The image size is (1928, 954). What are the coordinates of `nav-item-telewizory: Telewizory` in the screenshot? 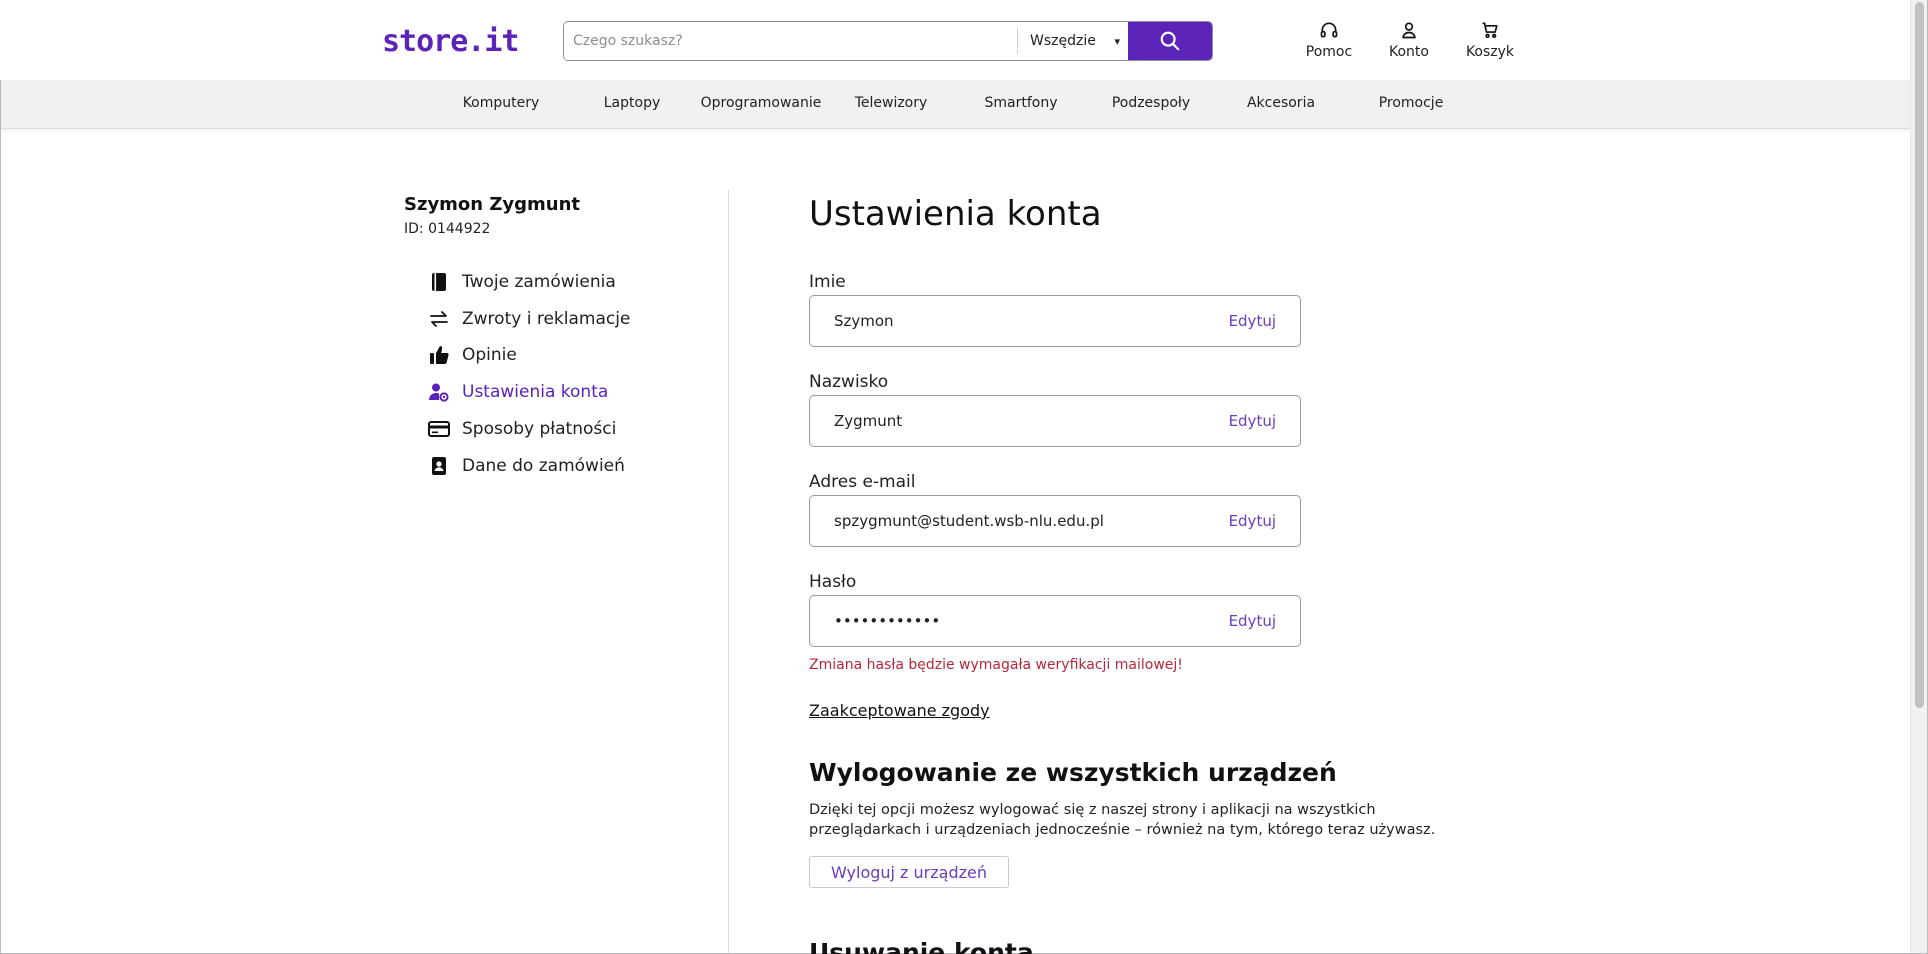 It's located at (891, 103).